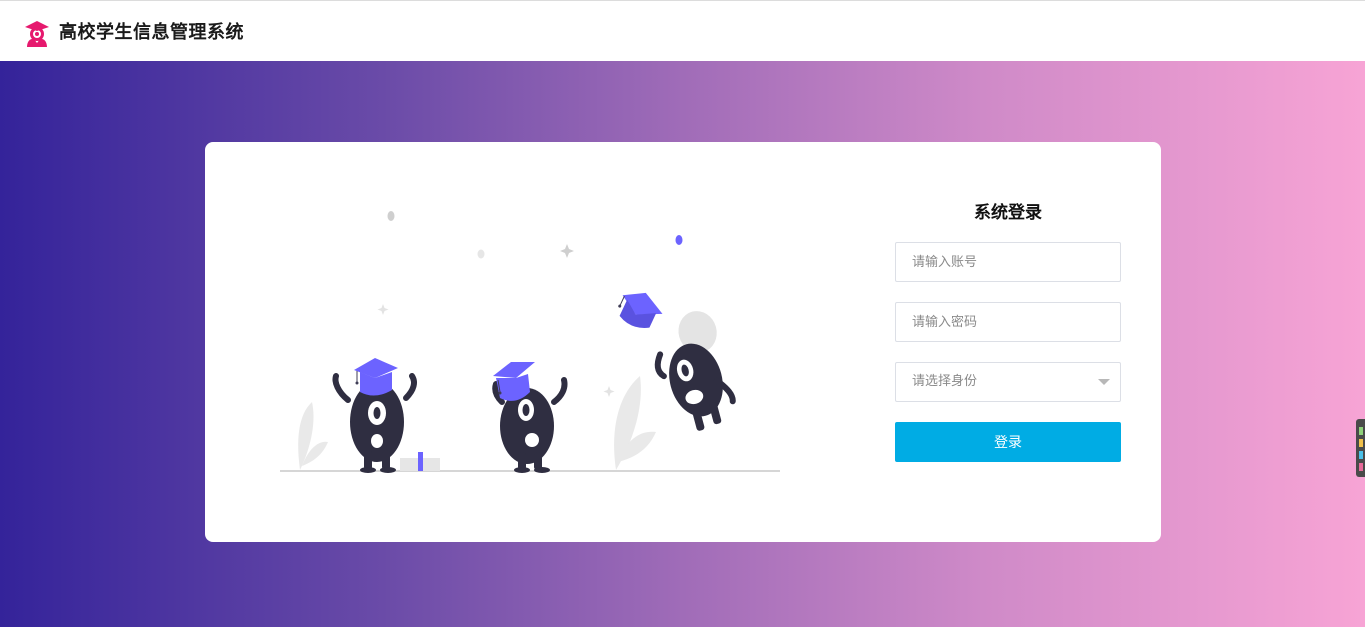  I want to click on diploma-ribbon, so click(420, 461).